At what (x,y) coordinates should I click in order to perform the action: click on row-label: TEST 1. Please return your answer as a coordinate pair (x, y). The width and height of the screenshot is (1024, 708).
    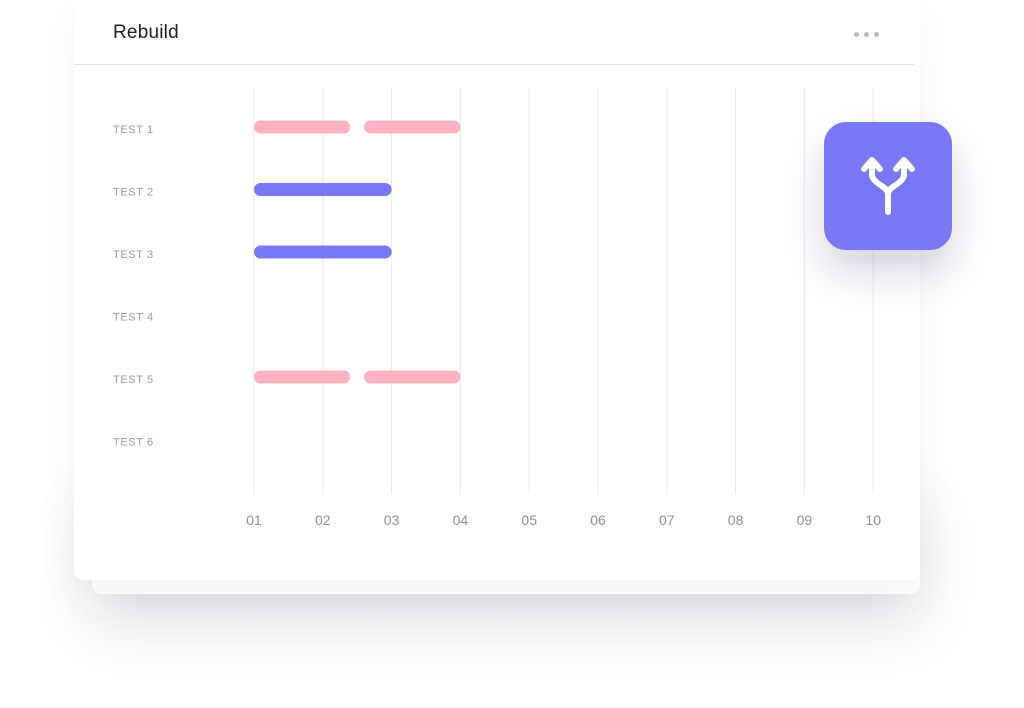
    Looking at the image, I should click on (133, 130).